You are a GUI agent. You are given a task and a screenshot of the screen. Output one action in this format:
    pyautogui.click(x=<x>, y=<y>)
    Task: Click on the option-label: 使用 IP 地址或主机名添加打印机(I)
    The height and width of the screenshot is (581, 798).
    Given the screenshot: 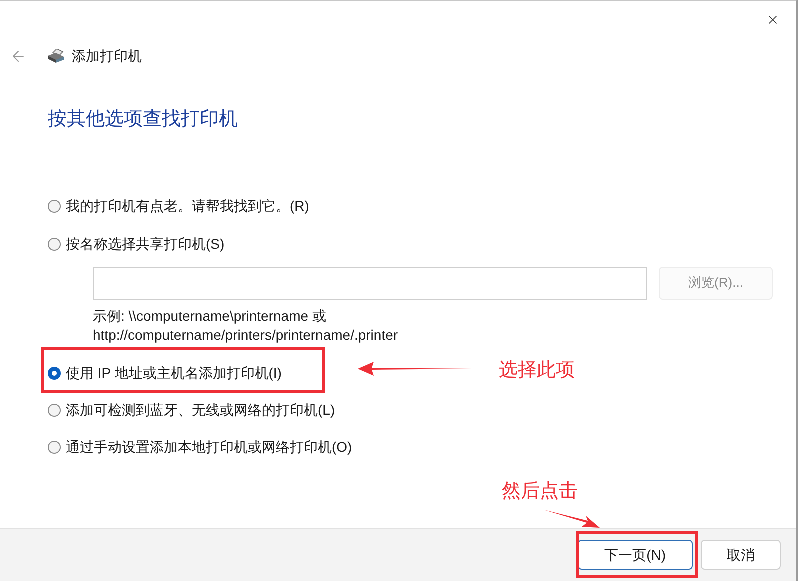 What is the action you would take?
    pyautogui.click(x=174, y=373)
    